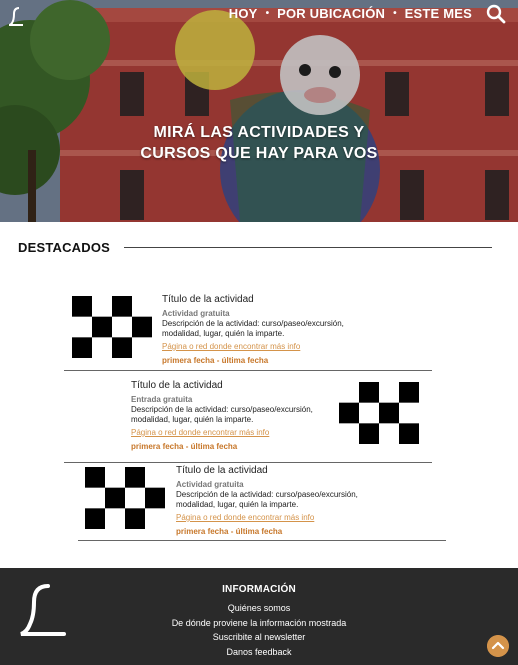 This screenshot has width=518, height=665. I want to click on footer-heading: INFORMACIÓN, so click(259, 589).